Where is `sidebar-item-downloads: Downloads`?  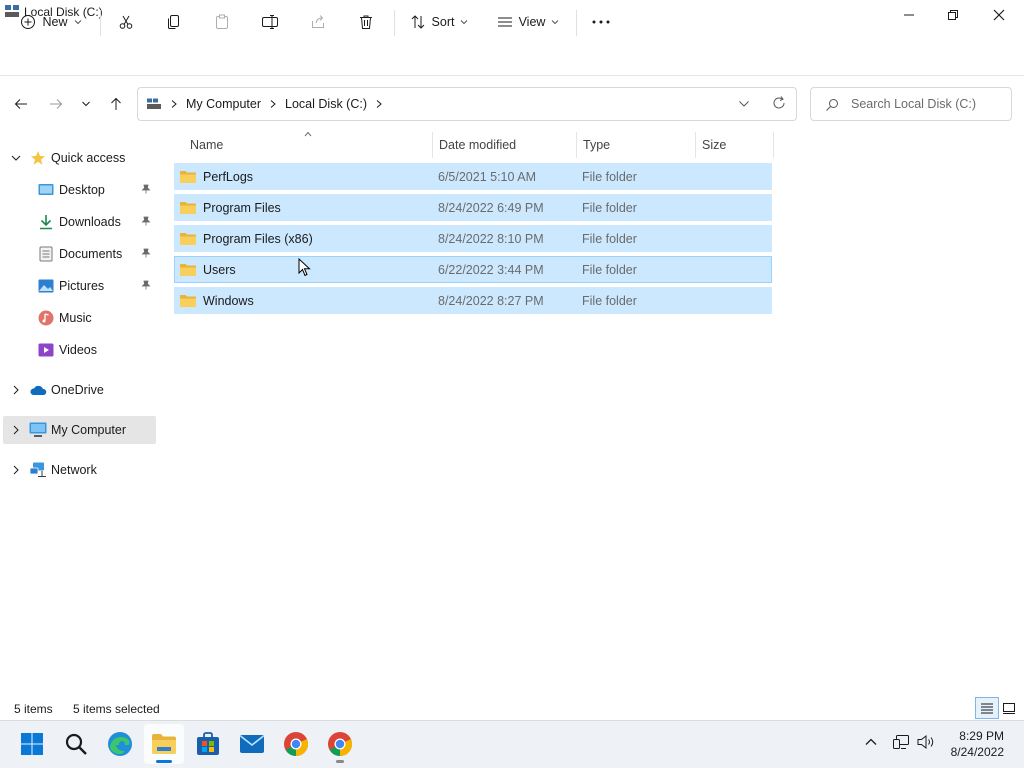
sidebar-item-downloads: Downloads is located at coordinates (79, 222).